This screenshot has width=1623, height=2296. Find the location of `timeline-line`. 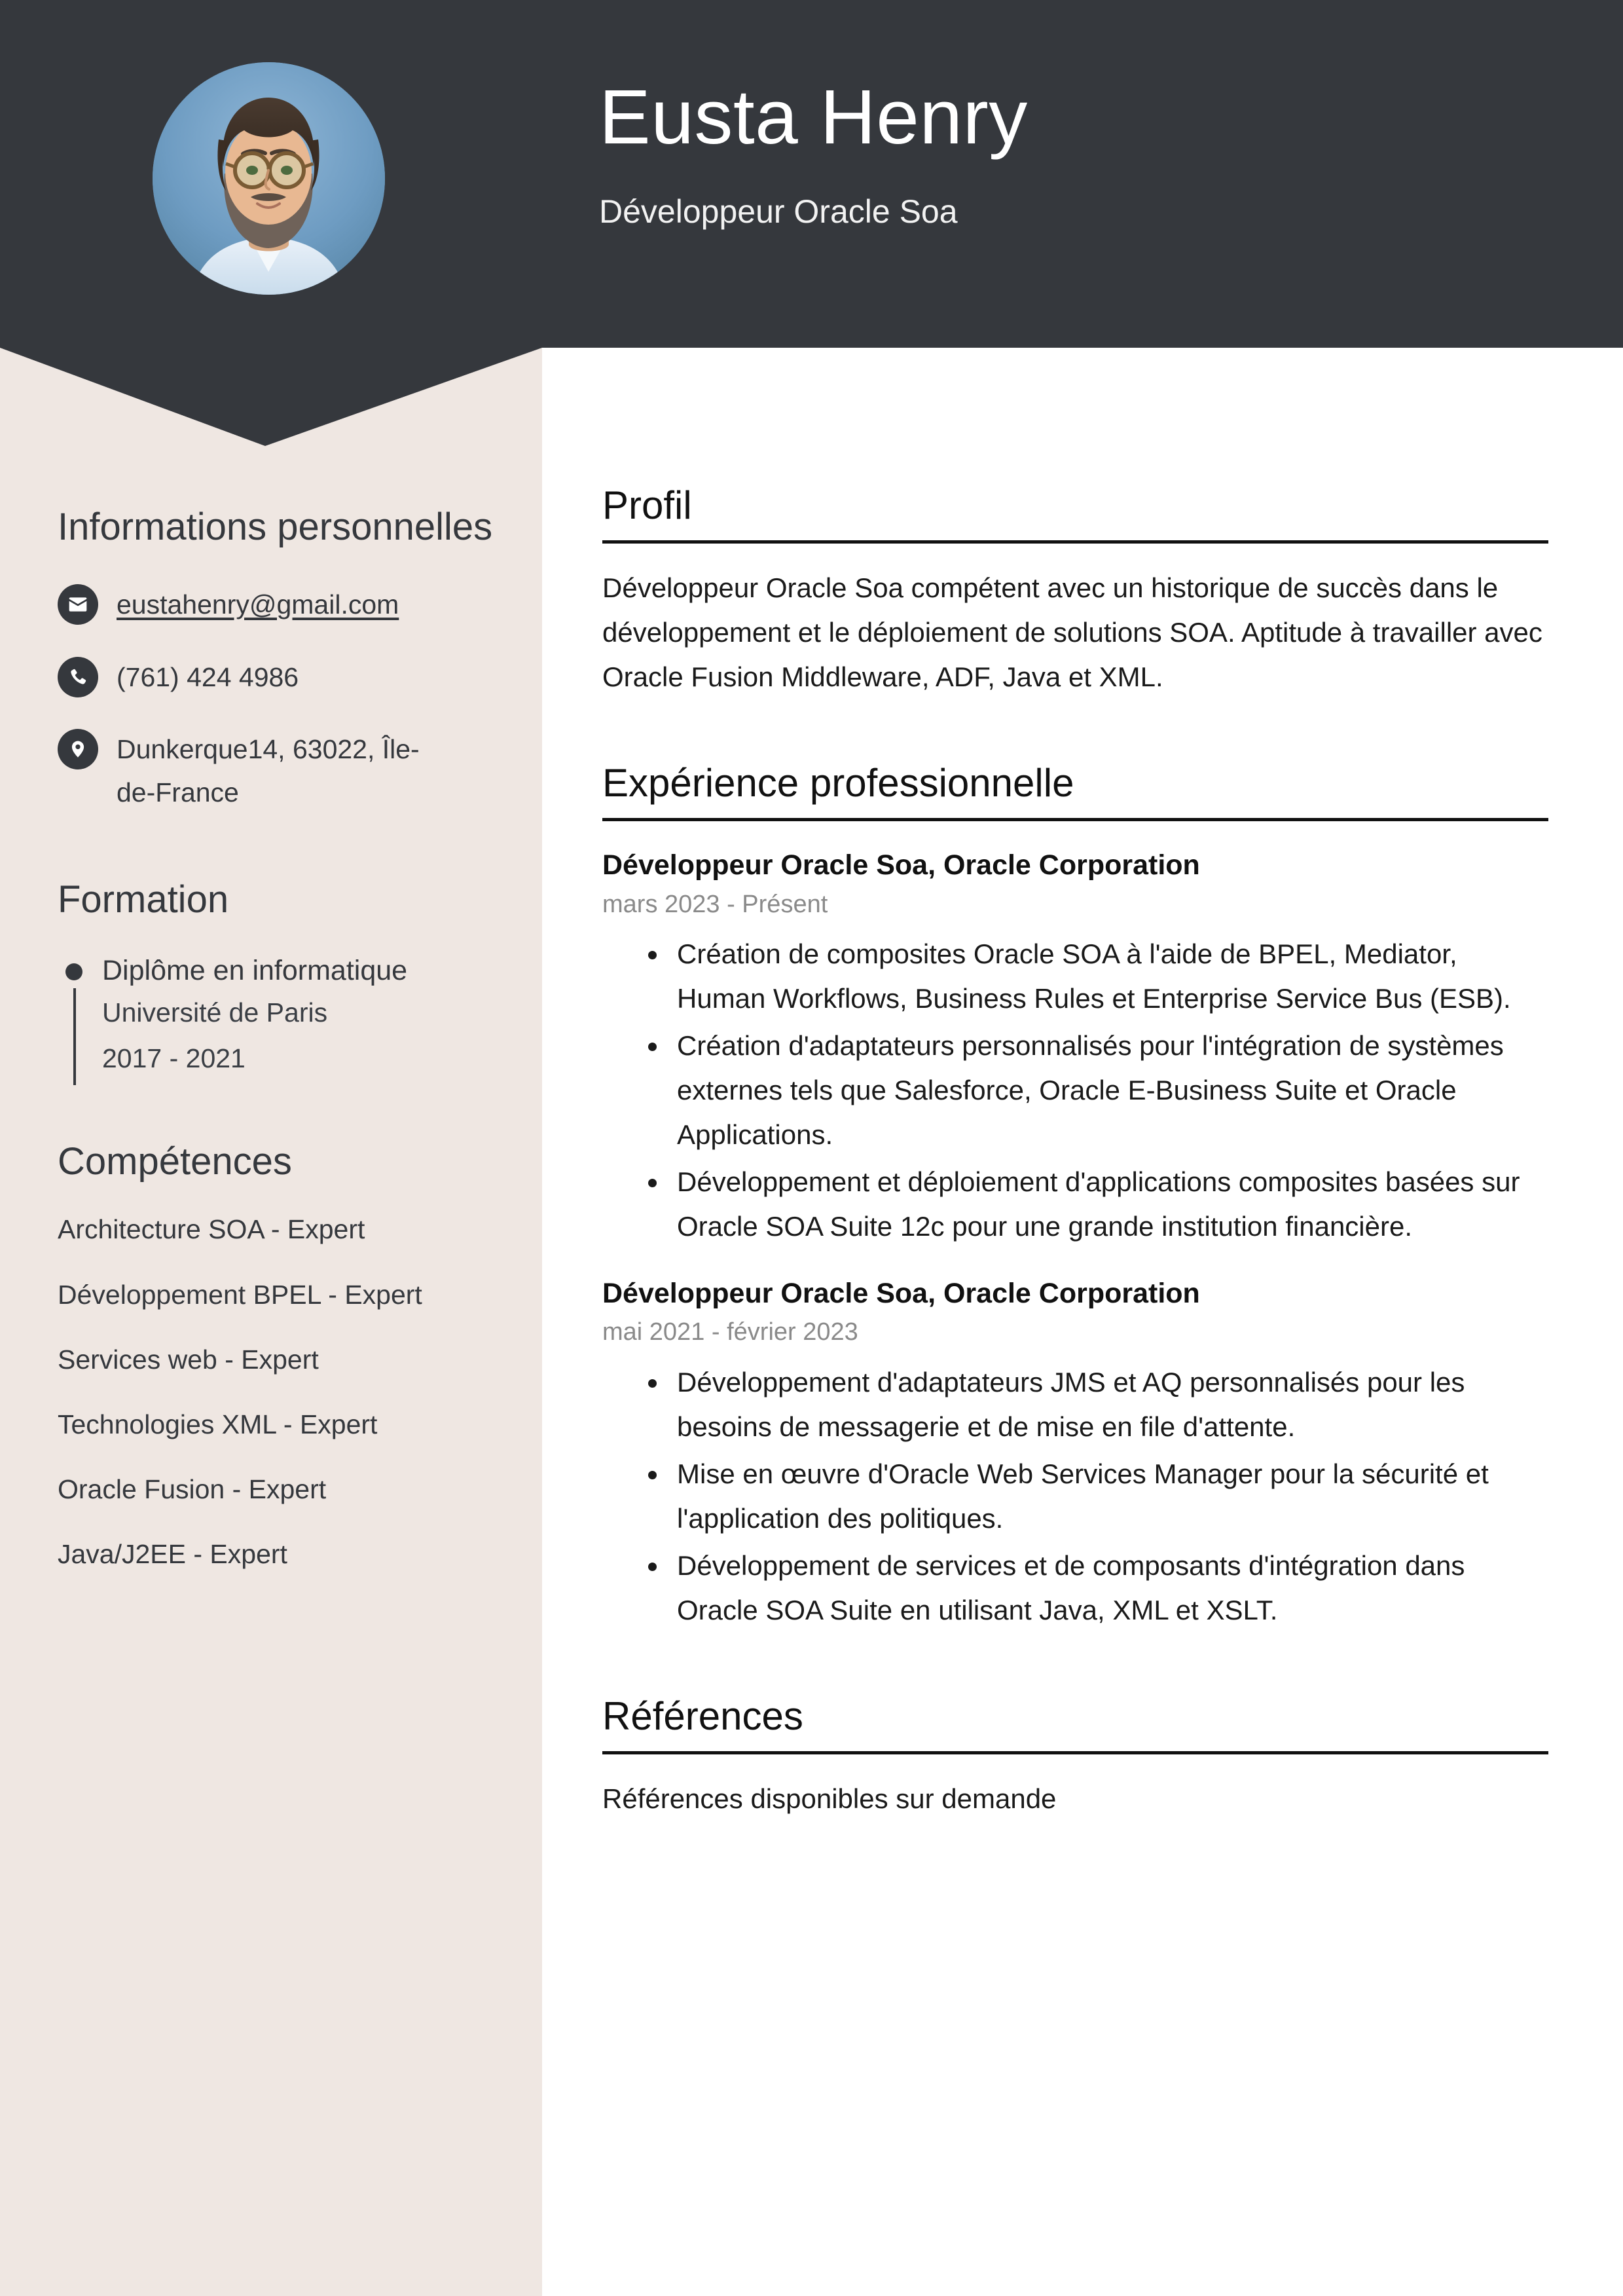

timeline-line is located at coordinates (74, 1037).